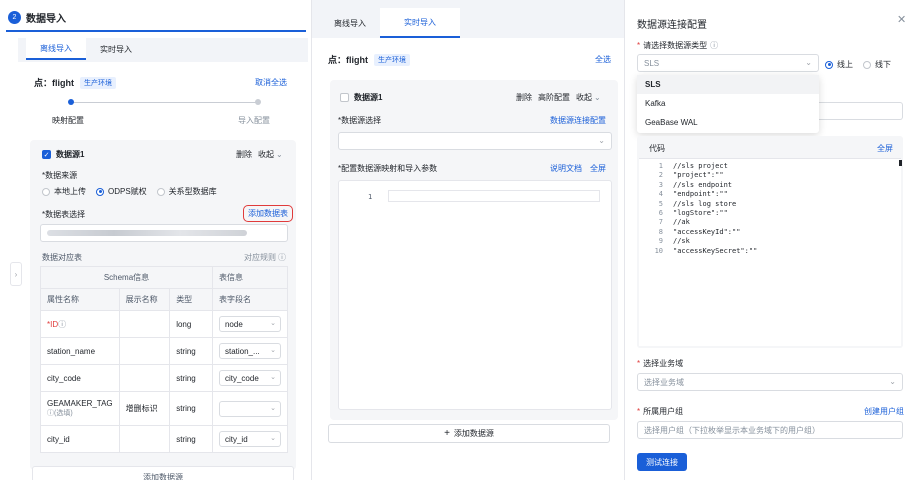  I want to click on select-all-link: 全选, so click(603, 59).